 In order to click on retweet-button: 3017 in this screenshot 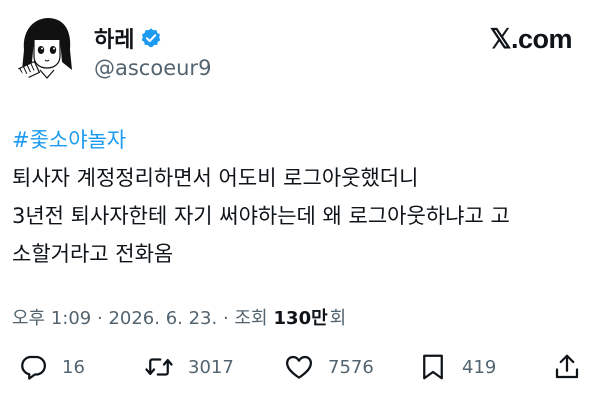, I will do `click(189, 367)`.